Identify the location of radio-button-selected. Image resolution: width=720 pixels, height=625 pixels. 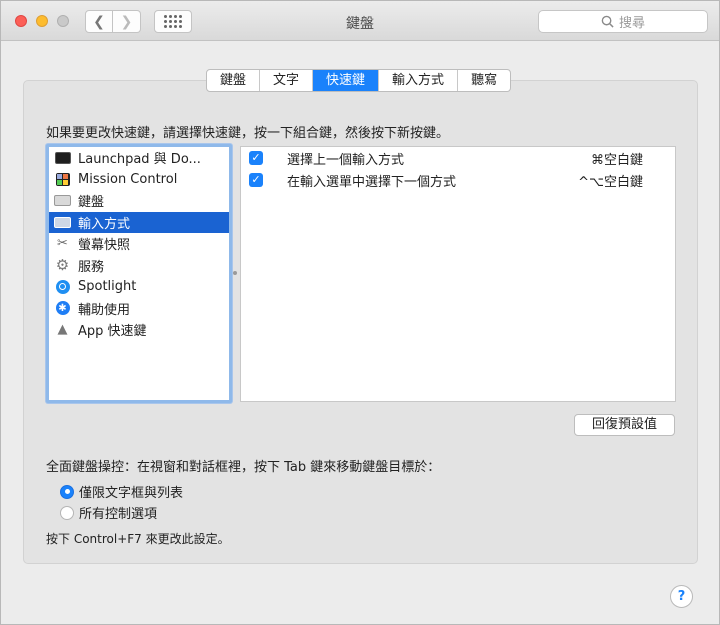
(67, 491).